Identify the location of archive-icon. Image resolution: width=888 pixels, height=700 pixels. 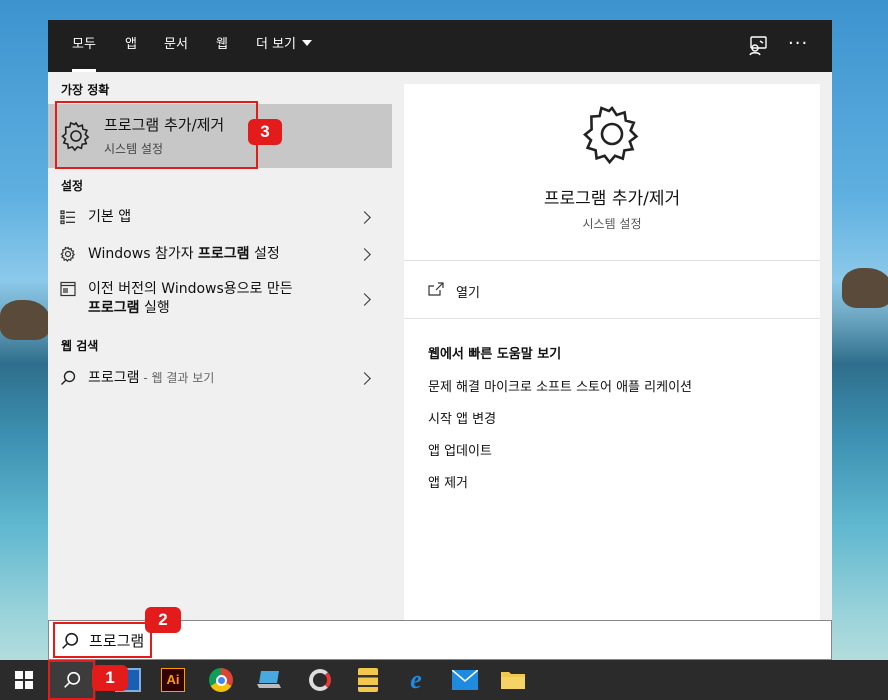
(368, 680).